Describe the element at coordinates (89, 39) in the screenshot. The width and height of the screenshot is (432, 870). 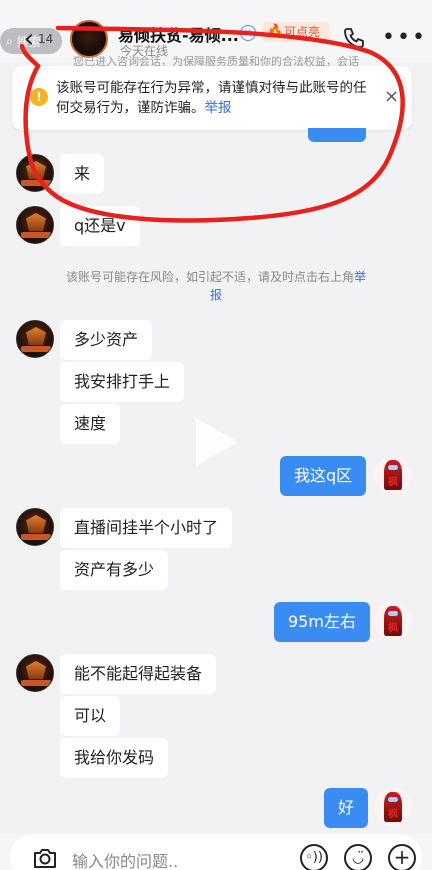
I see `contact-avatar` at that location.